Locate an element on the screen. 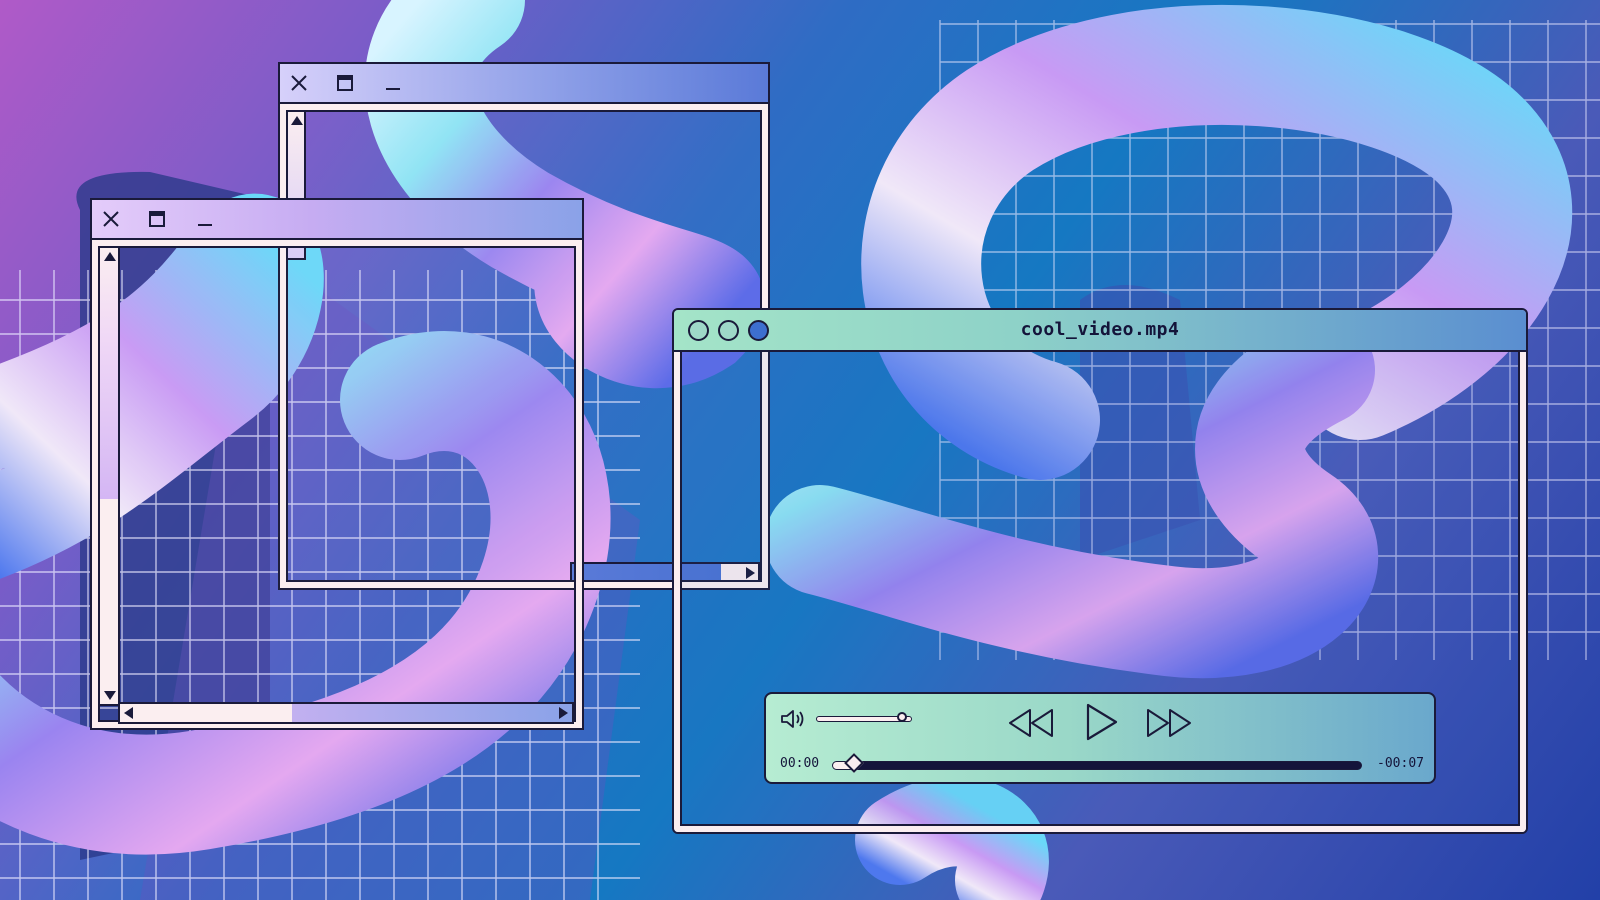 This screenshot has width=1600, height=900. speaker-icon is located at coordinates (792, 719).